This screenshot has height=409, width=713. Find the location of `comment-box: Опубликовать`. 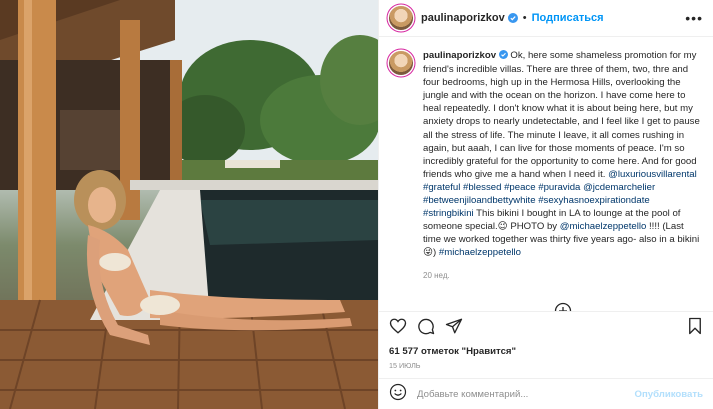

comment-box: Опубликовать is located at coordinates (546, 393).